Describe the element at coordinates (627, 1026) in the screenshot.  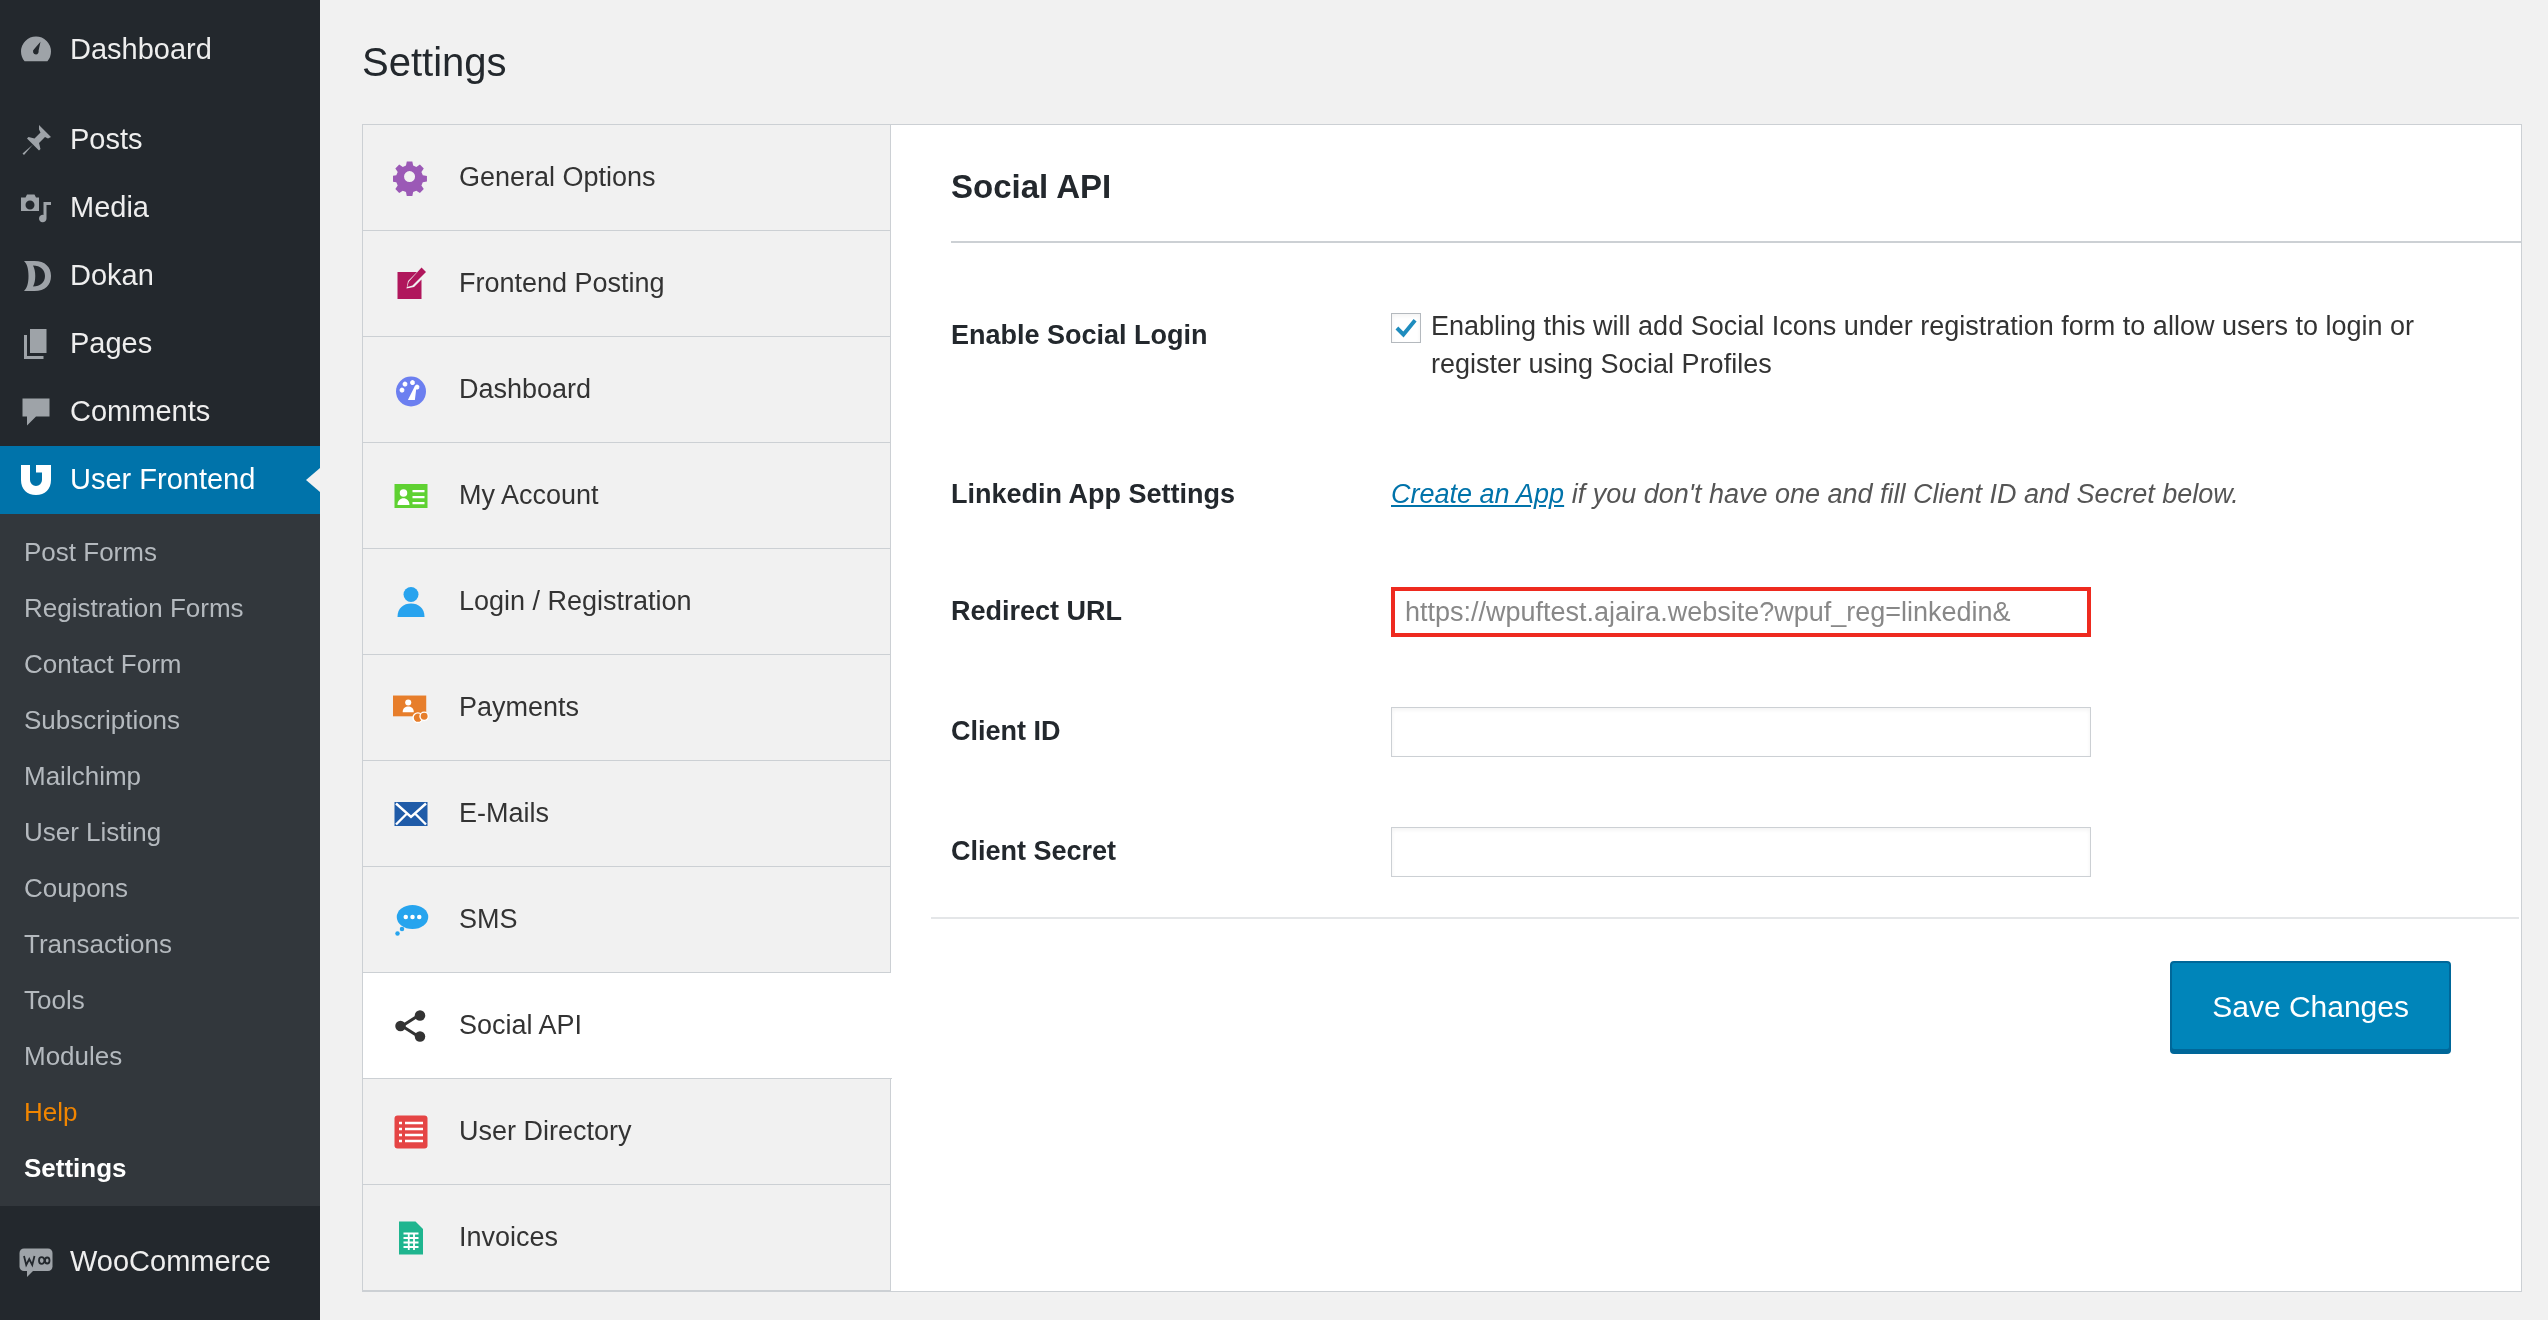
I see `settings-tab: Social API` at that location.